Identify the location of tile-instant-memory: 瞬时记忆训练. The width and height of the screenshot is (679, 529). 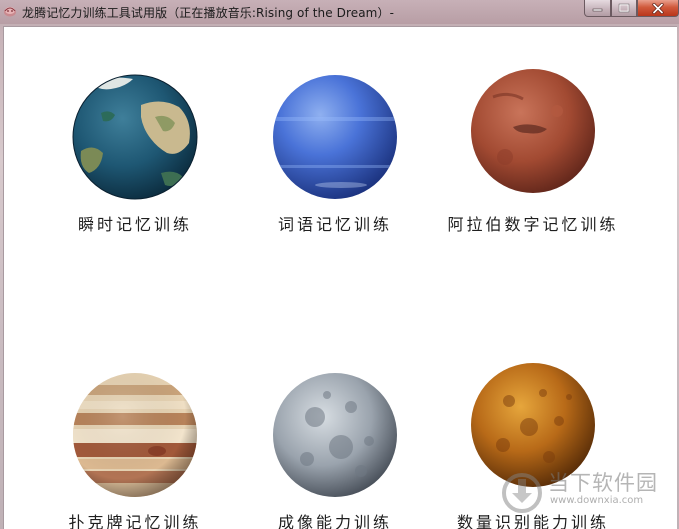
(135, 154).